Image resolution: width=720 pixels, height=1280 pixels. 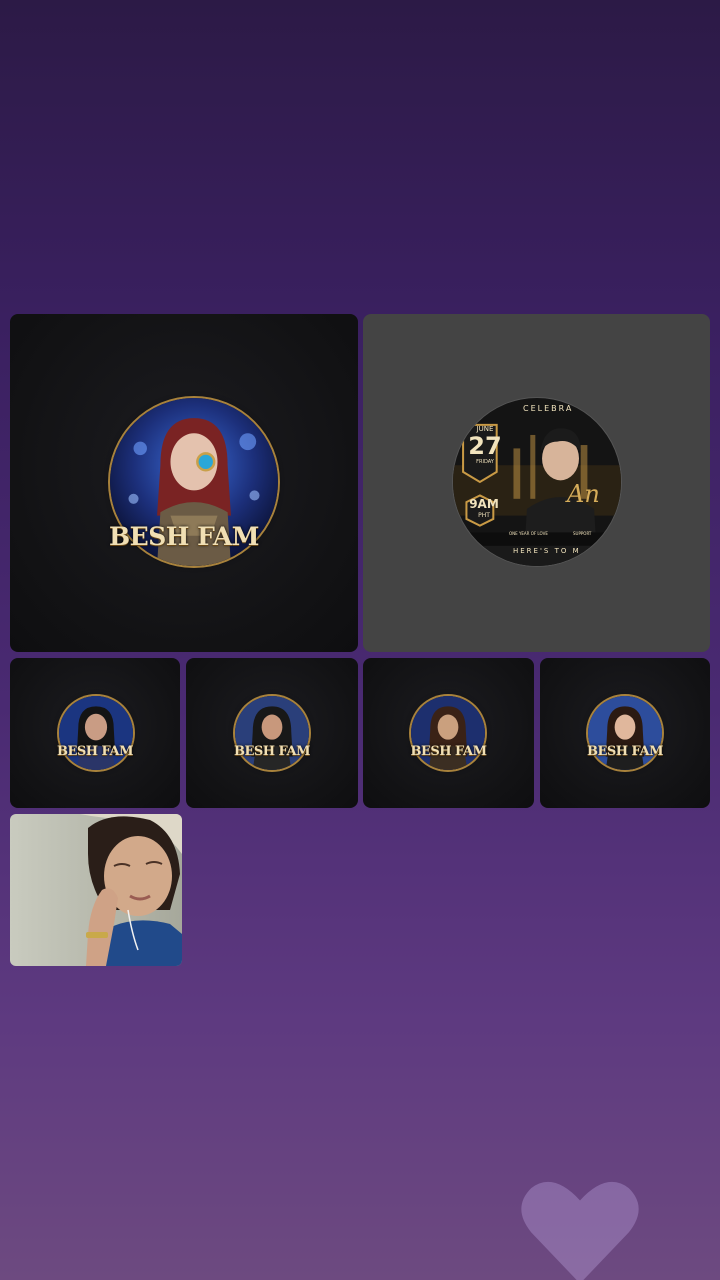 I want to click on event-time: 9AM, so click(x=484, y=504).